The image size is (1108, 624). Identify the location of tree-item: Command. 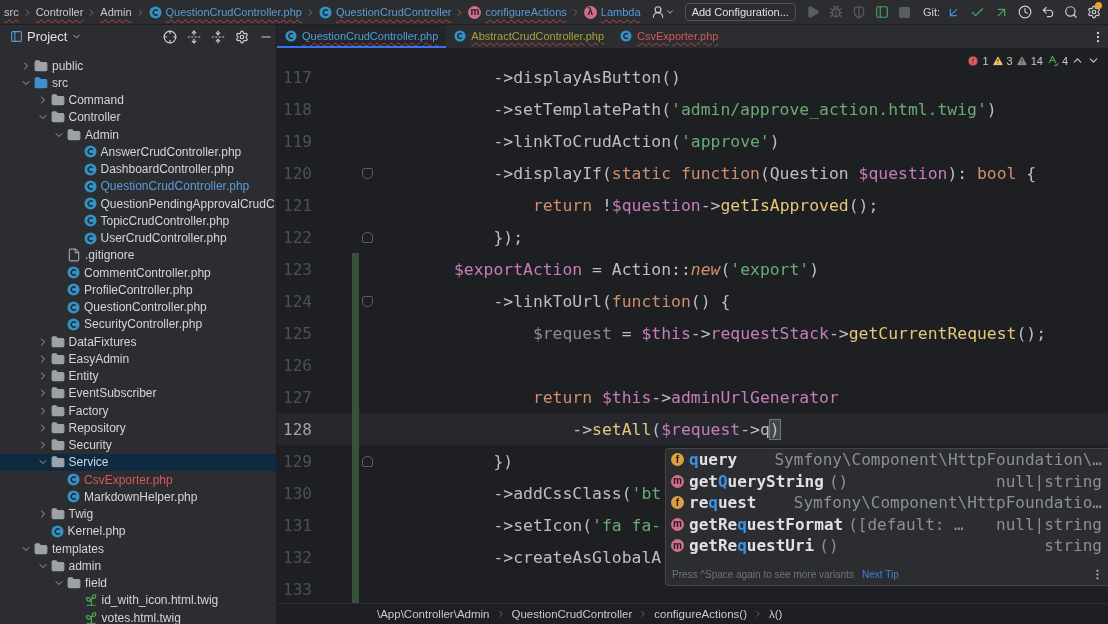
(138, 100).